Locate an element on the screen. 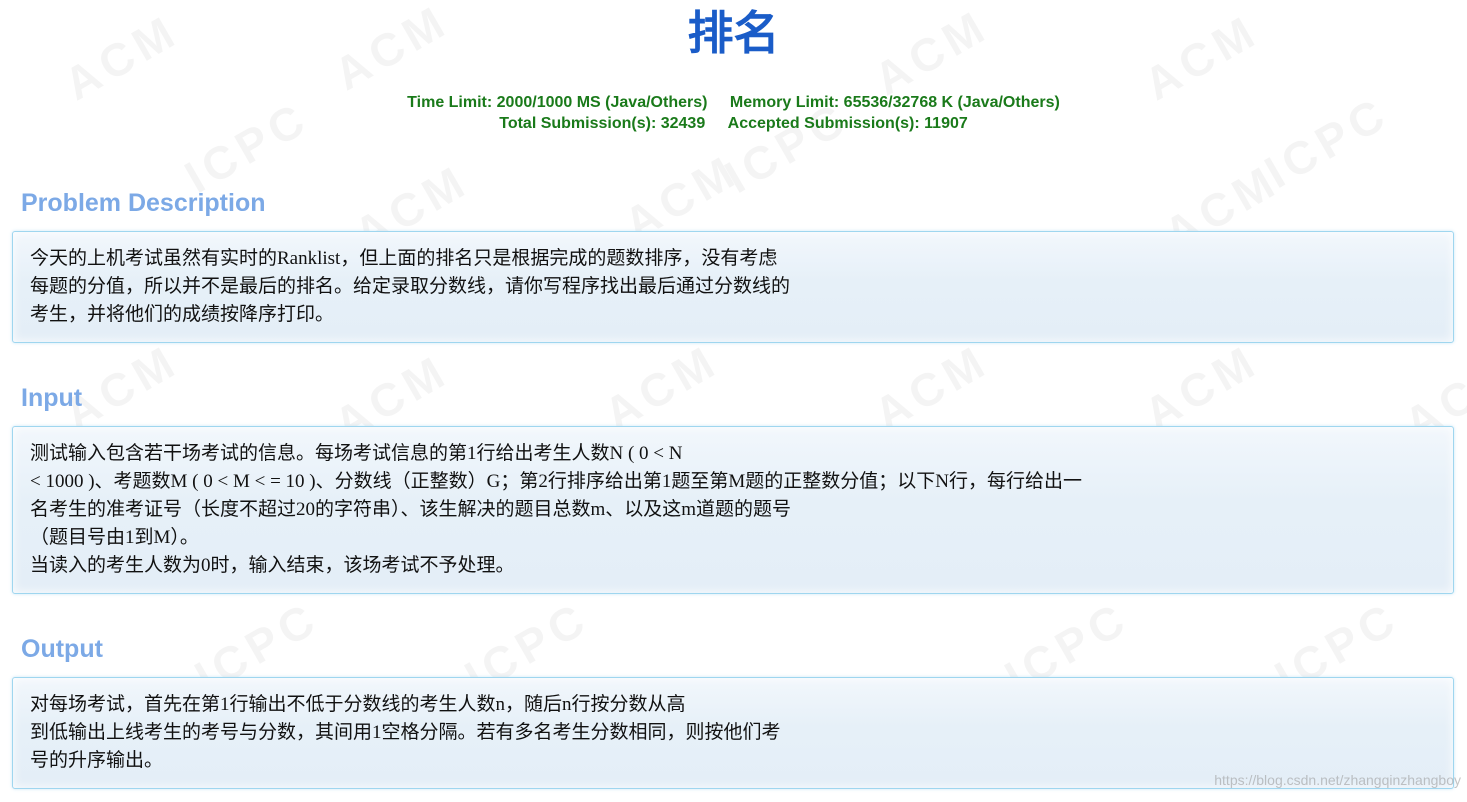 The width and height of the screenshot is (1467, 802). section-heading-output: Output is located at coordinates (62, 649).